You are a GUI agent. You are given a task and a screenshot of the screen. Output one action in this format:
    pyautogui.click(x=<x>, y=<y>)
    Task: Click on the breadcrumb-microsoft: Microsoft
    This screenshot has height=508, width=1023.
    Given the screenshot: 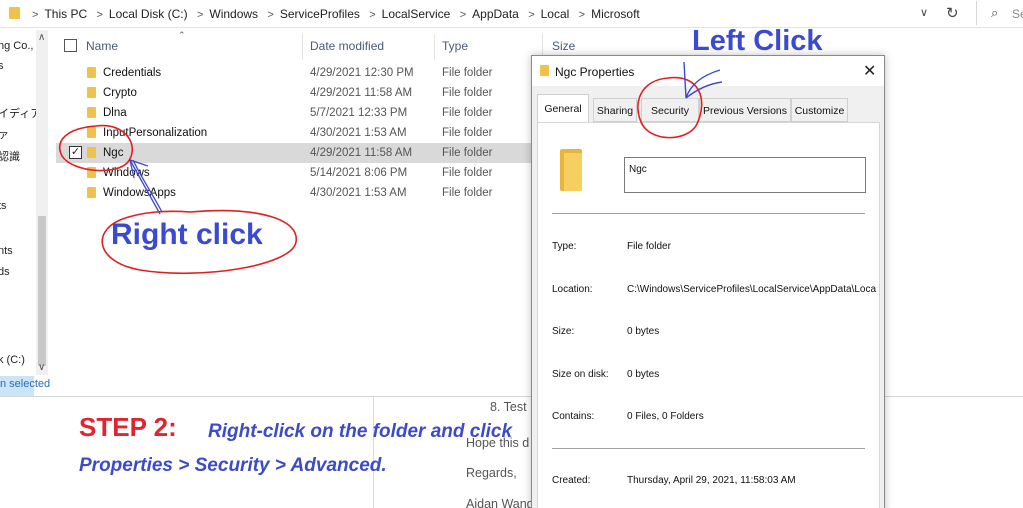 What is the action you would take?
    pyautogui.click(x=615, y=14)
    